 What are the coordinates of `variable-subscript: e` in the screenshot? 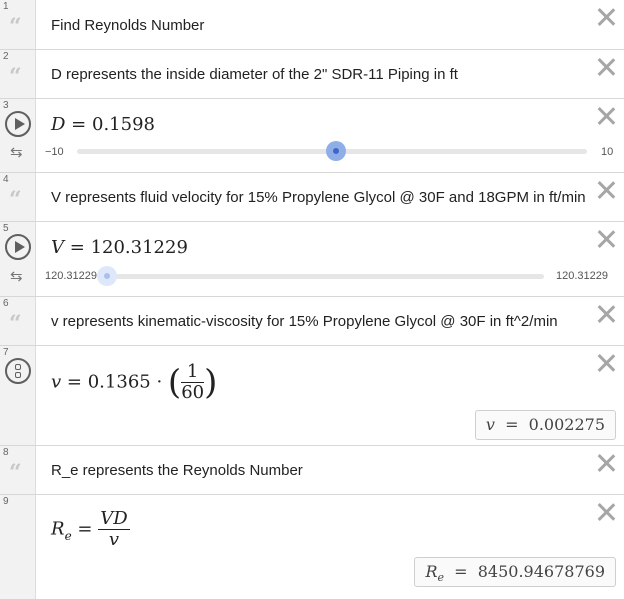 It's located at (68, 535).